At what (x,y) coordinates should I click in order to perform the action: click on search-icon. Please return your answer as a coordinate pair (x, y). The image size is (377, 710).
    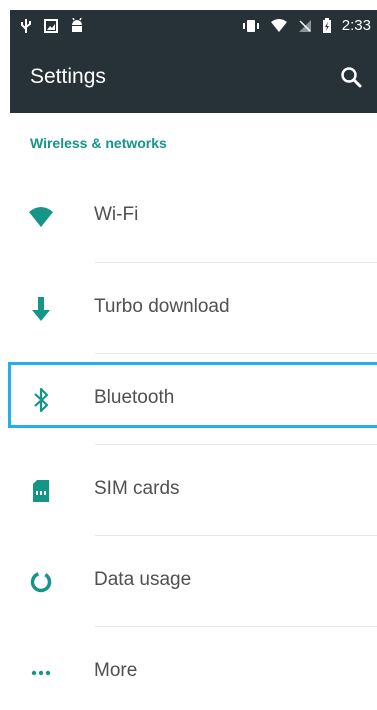
    Looking at the image, I should click on (351, 77).